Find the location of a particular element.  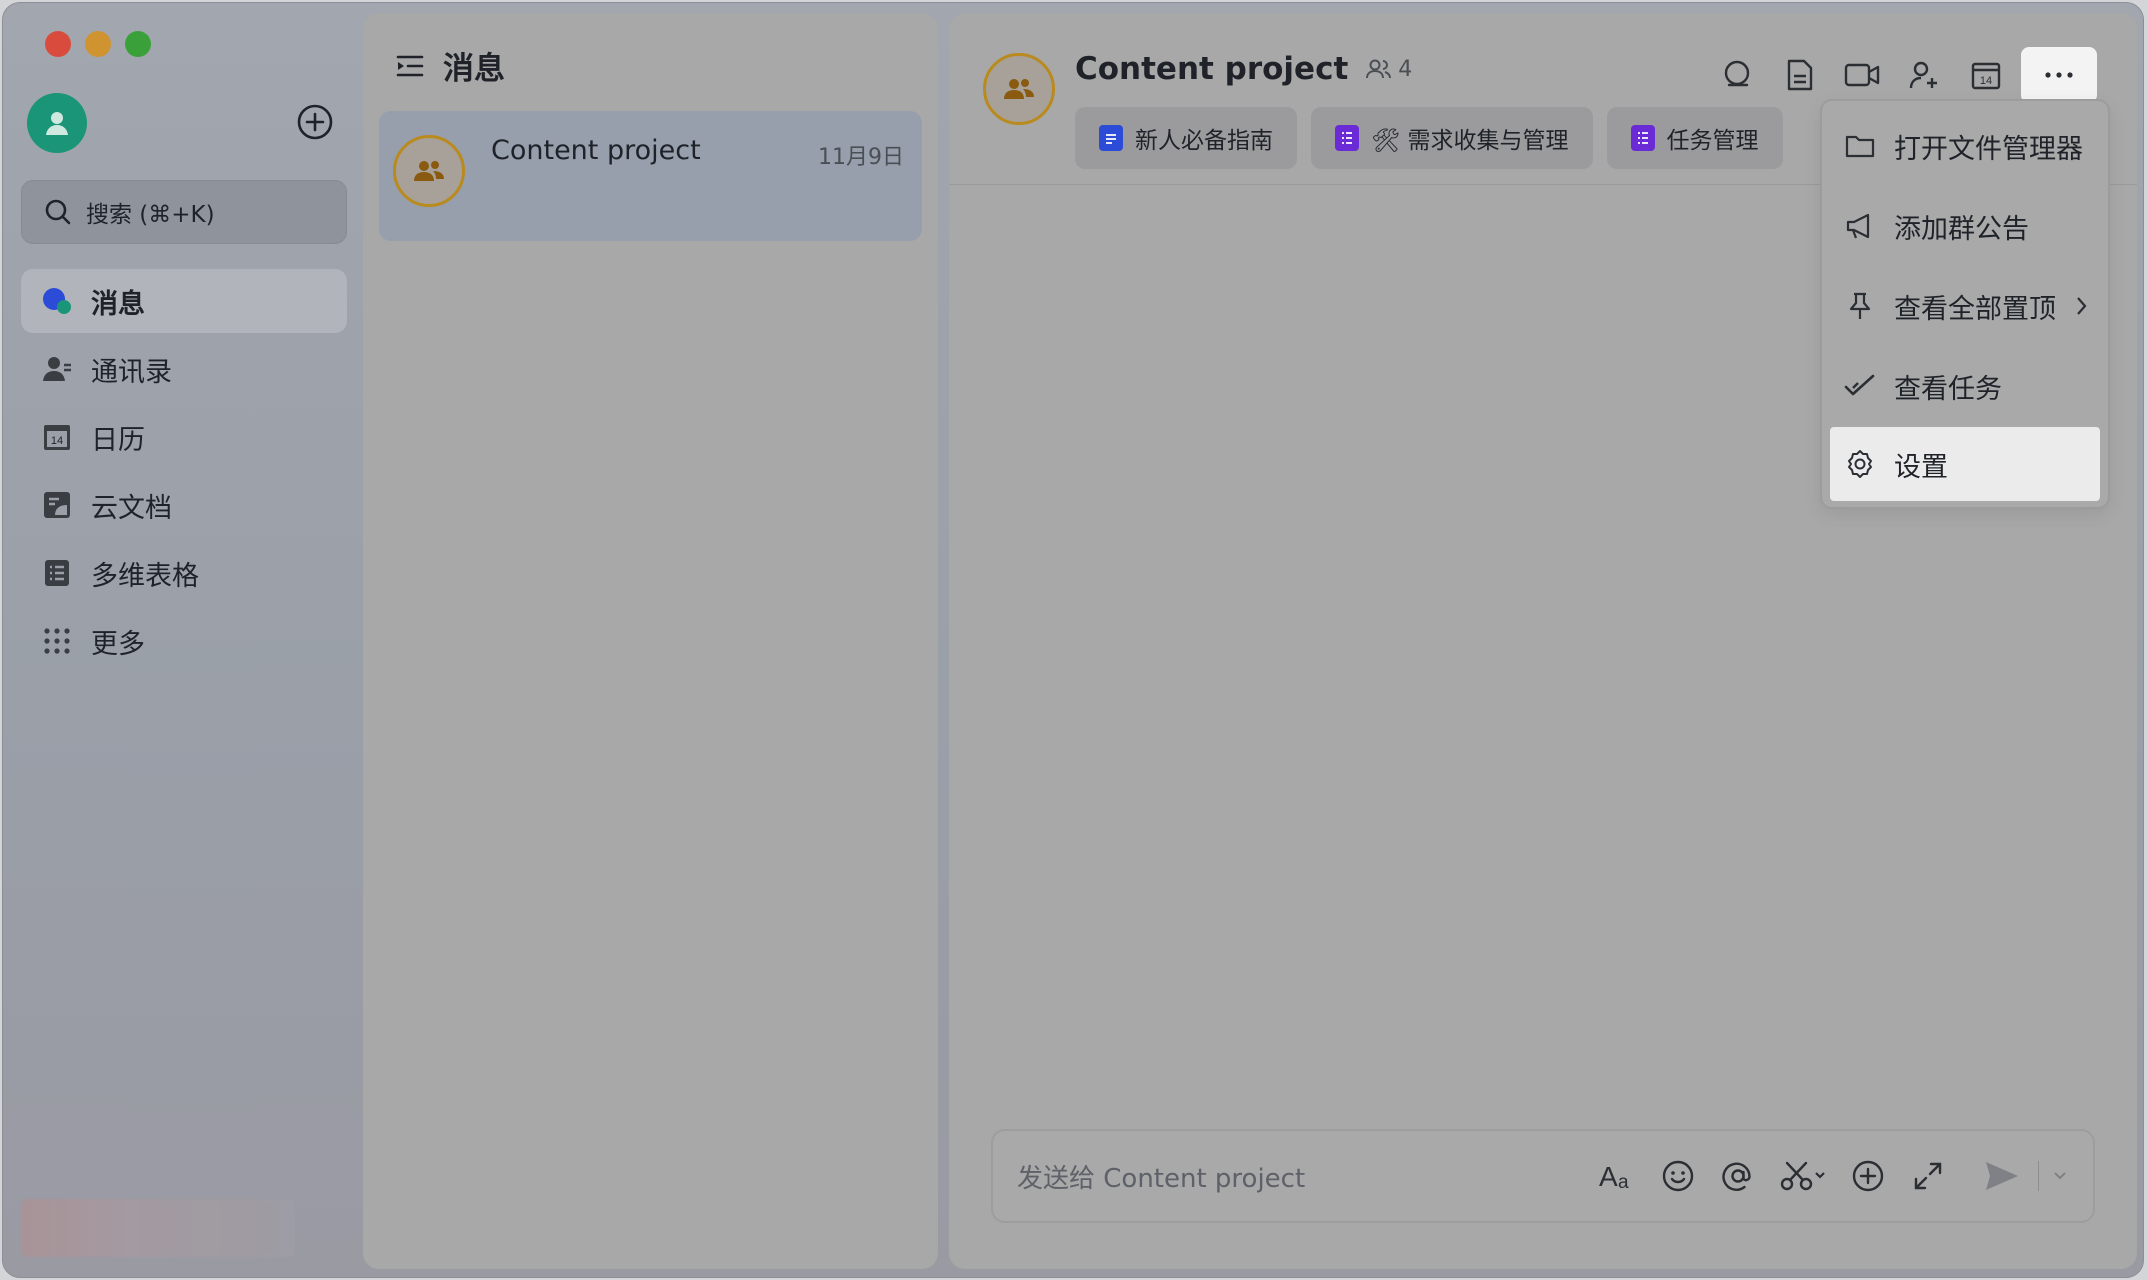

group-avatar is located at coordinates (429, 171).